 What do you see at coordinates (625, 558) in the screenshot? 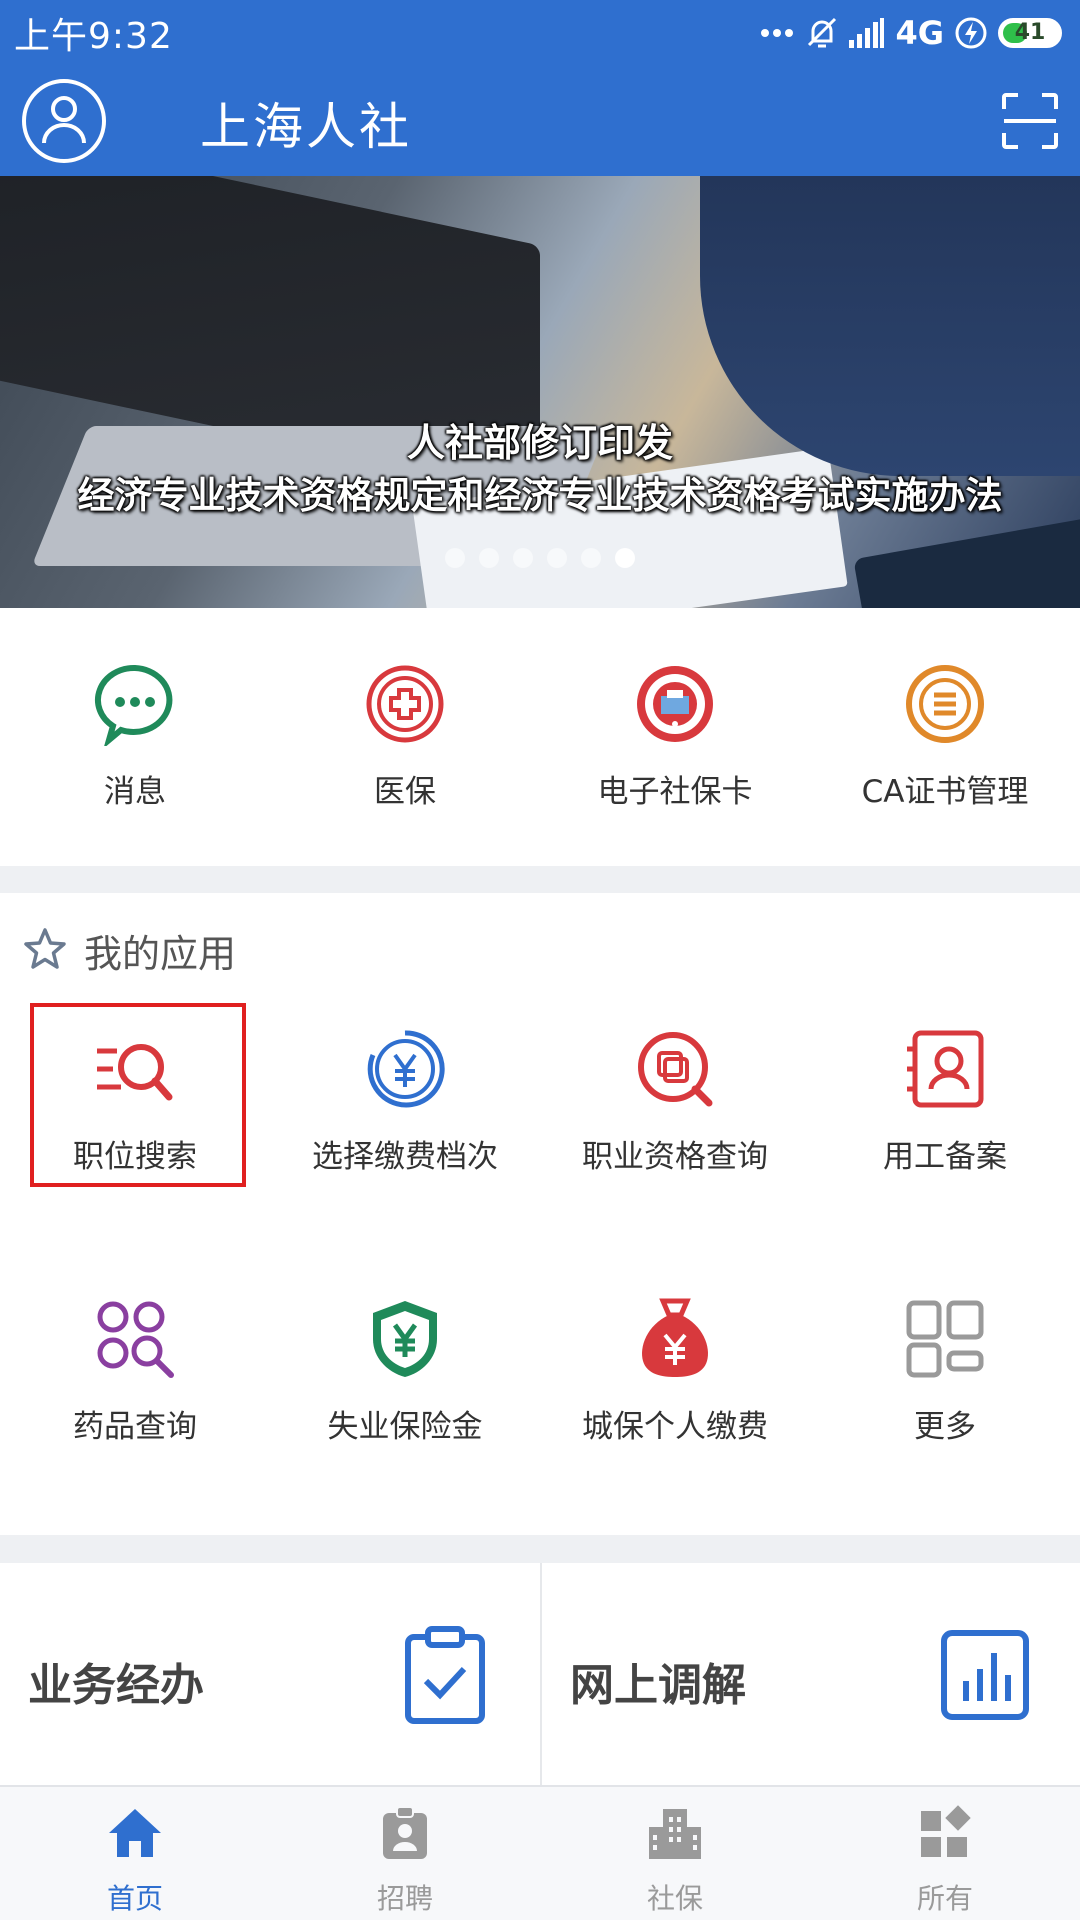
I see `banner-dot-active` at bounding box center [625, 558].